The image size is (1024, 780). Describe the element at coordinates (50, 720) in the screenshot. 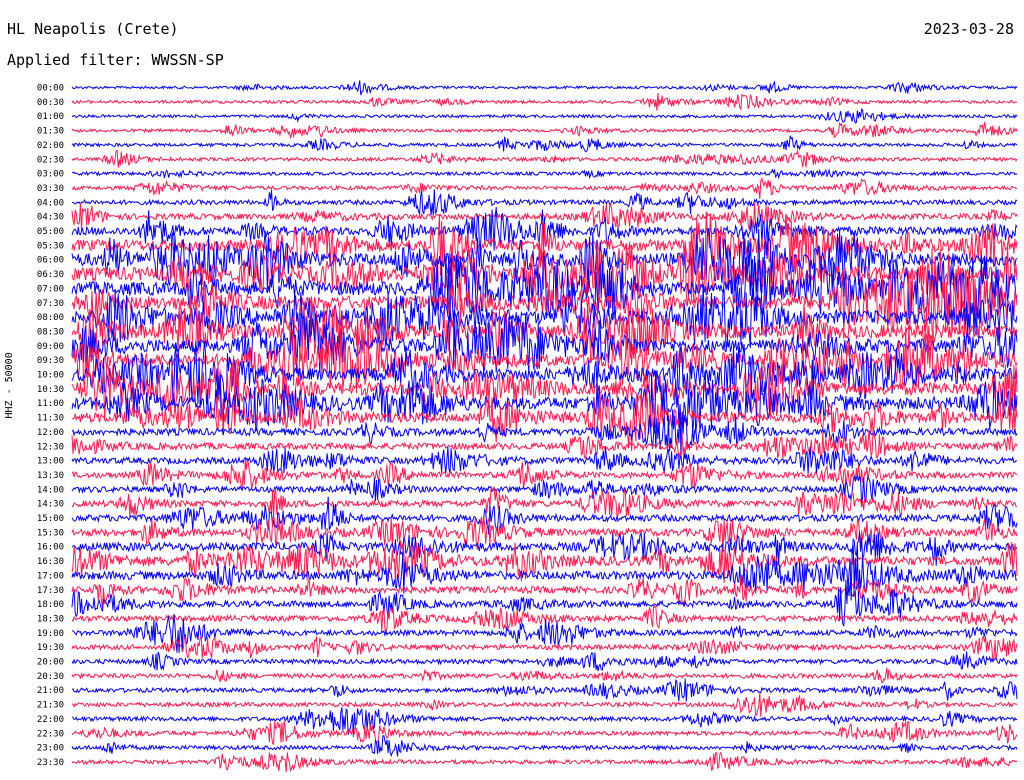

I see `row-time-label: 22:00` at that location.